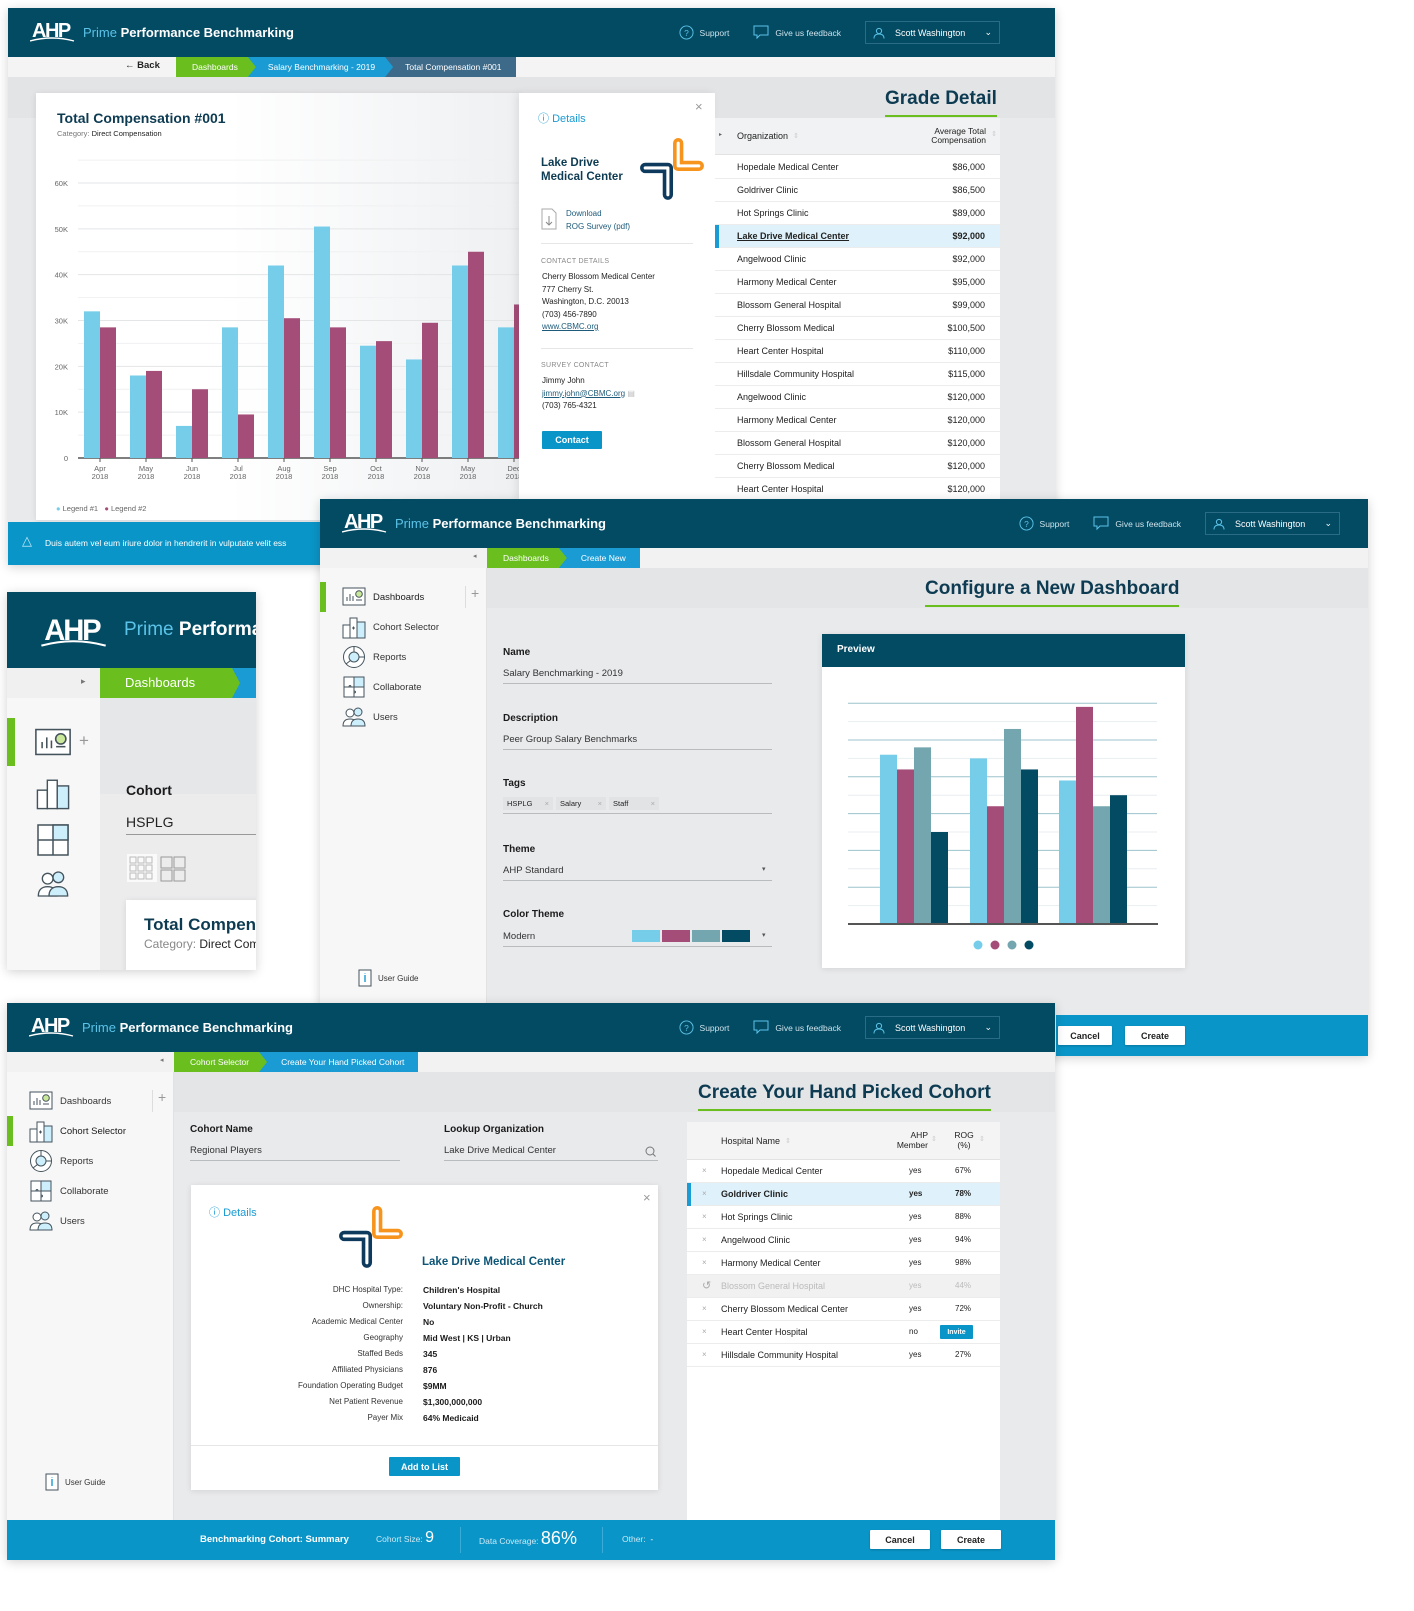 This screenshot has width=1414, height=1611. I want to click on table-row: Hopedale Medical Center $86,000, so click(857, 167).